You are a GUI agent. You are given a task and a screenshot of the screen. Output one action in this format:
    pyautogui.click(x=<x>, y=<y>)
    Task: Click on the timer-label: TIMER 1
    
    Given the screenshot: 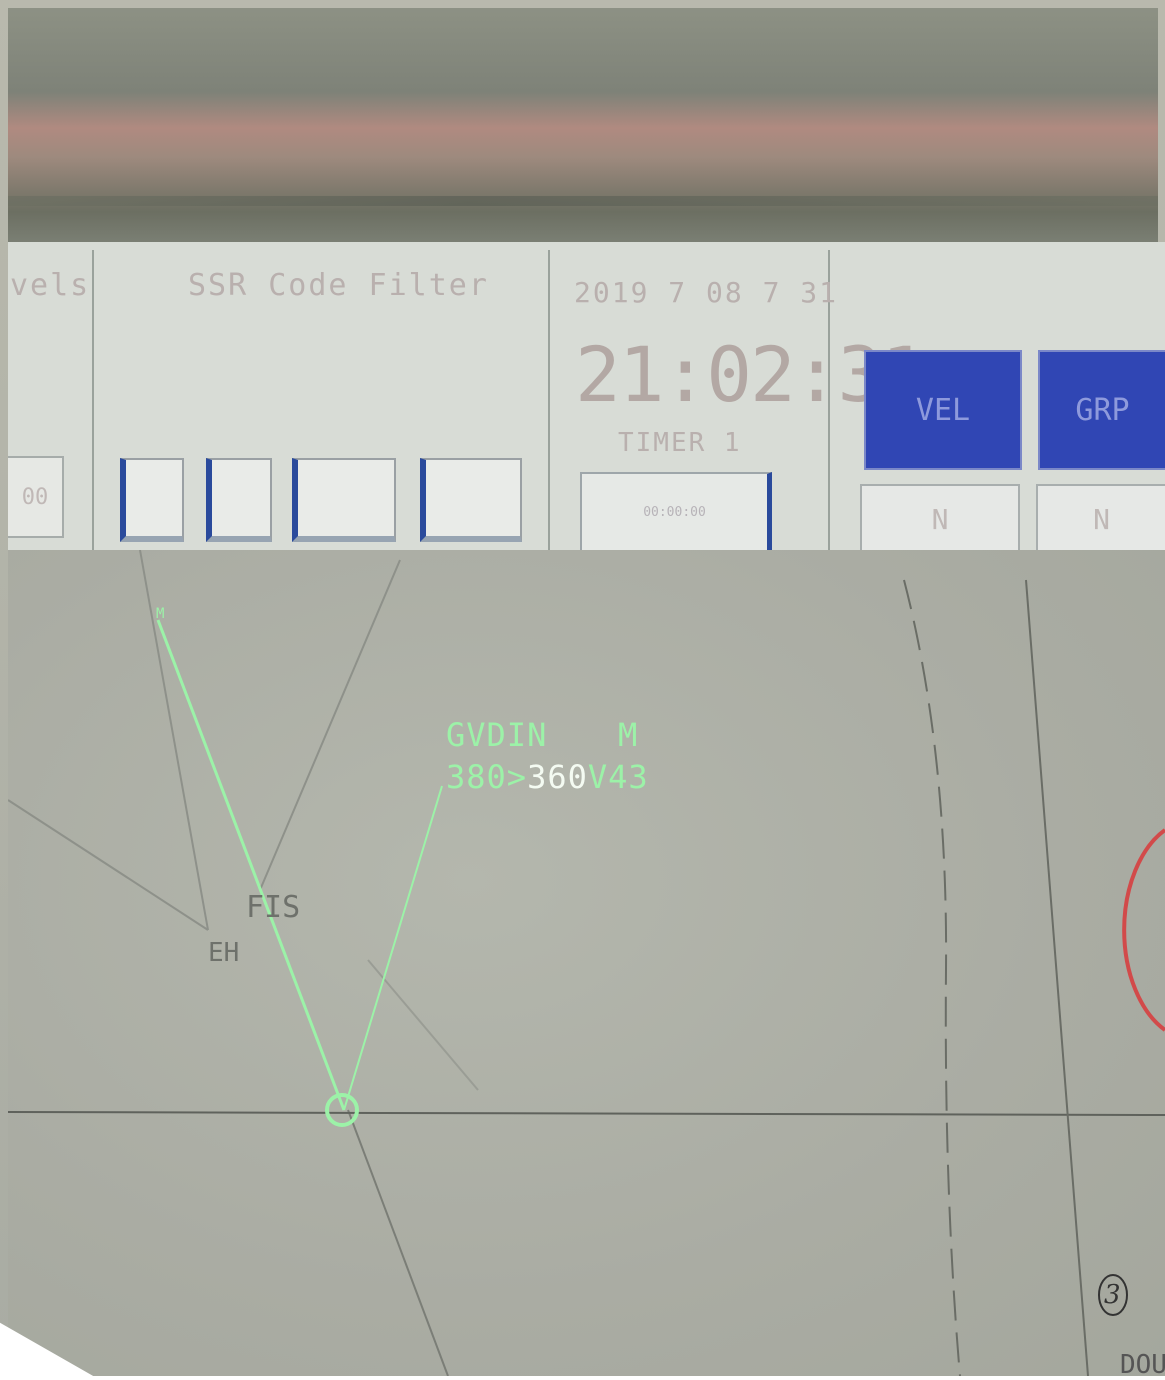 What is the action you would take?
    pyautogui.click(x=680, y=443)
    